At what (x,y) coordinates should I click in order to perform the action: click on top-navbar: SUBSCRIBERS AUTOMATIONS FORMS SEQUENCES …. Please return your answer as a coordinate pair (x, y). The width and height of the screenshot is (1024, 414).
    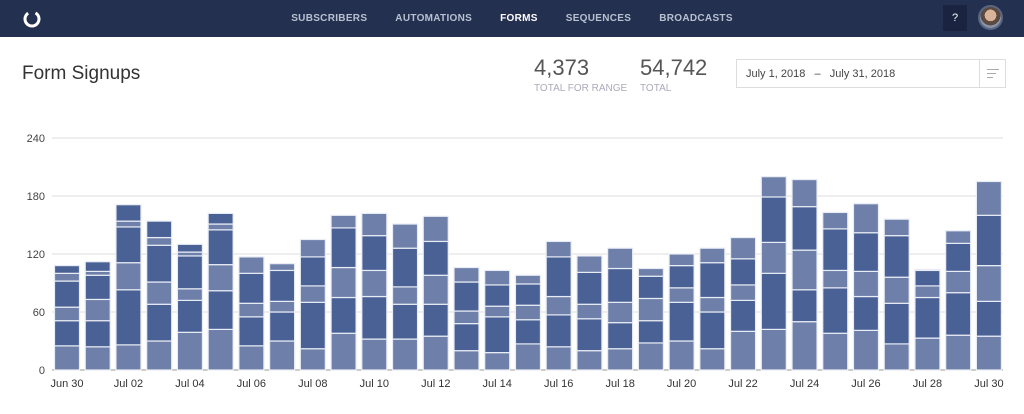
    Looking at the image, I should click on (512, 18).